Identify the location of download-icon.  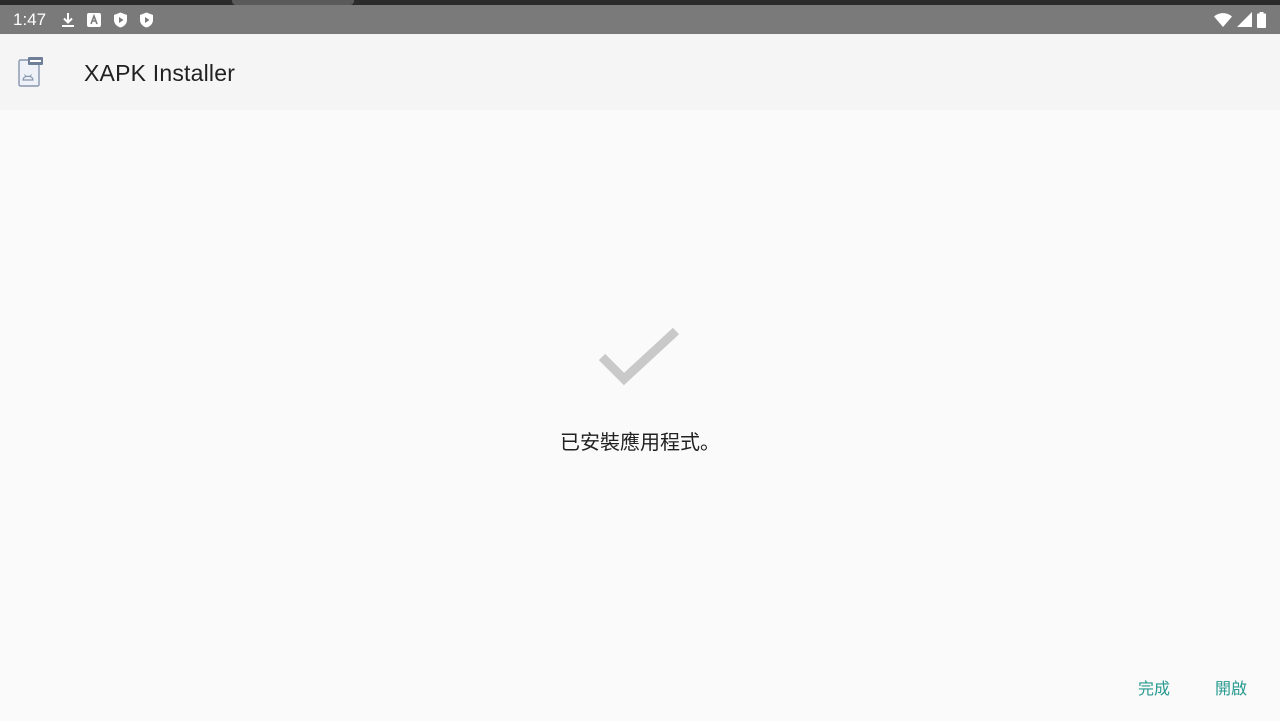
(68, 20).